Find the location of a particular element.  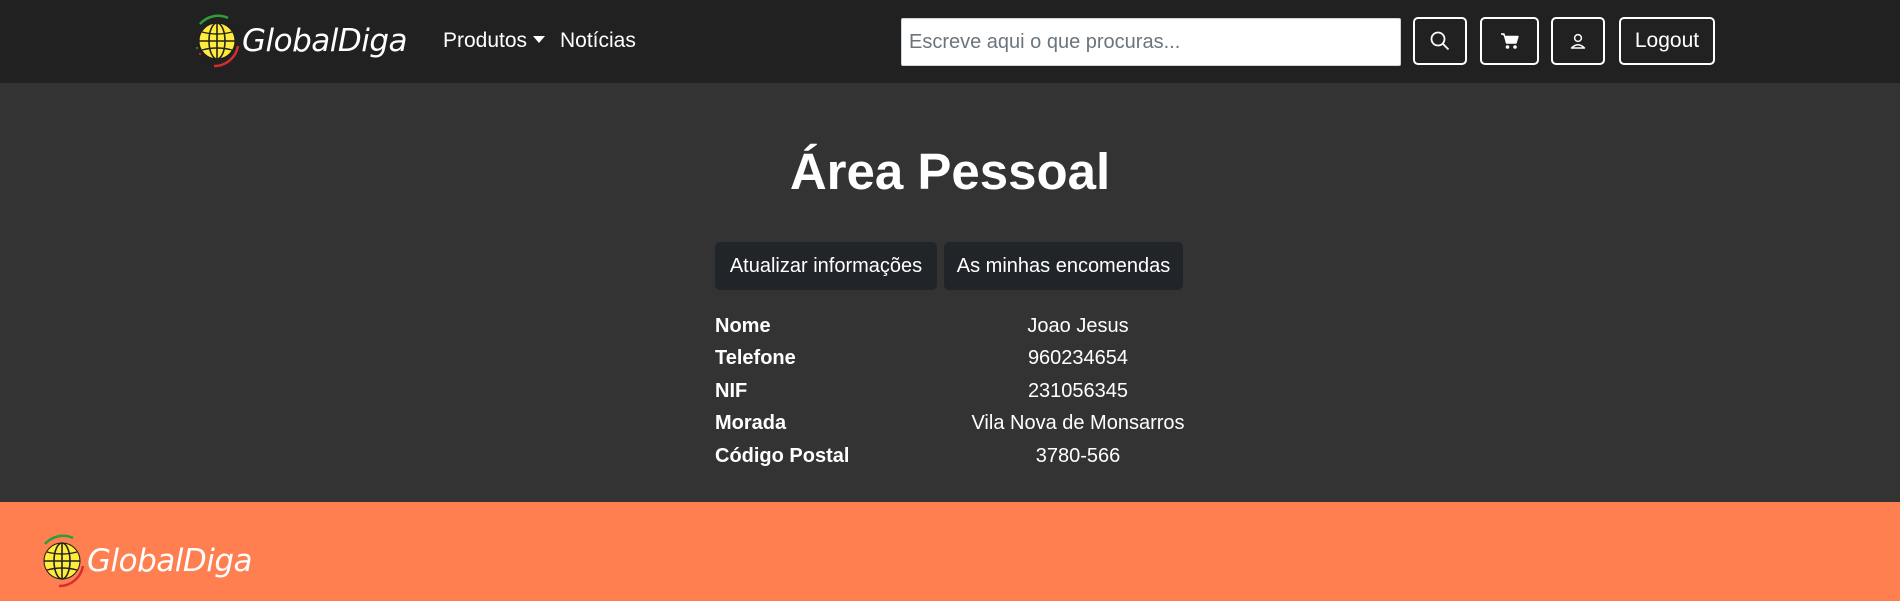

search-input is located at coordinates (1151, 42).